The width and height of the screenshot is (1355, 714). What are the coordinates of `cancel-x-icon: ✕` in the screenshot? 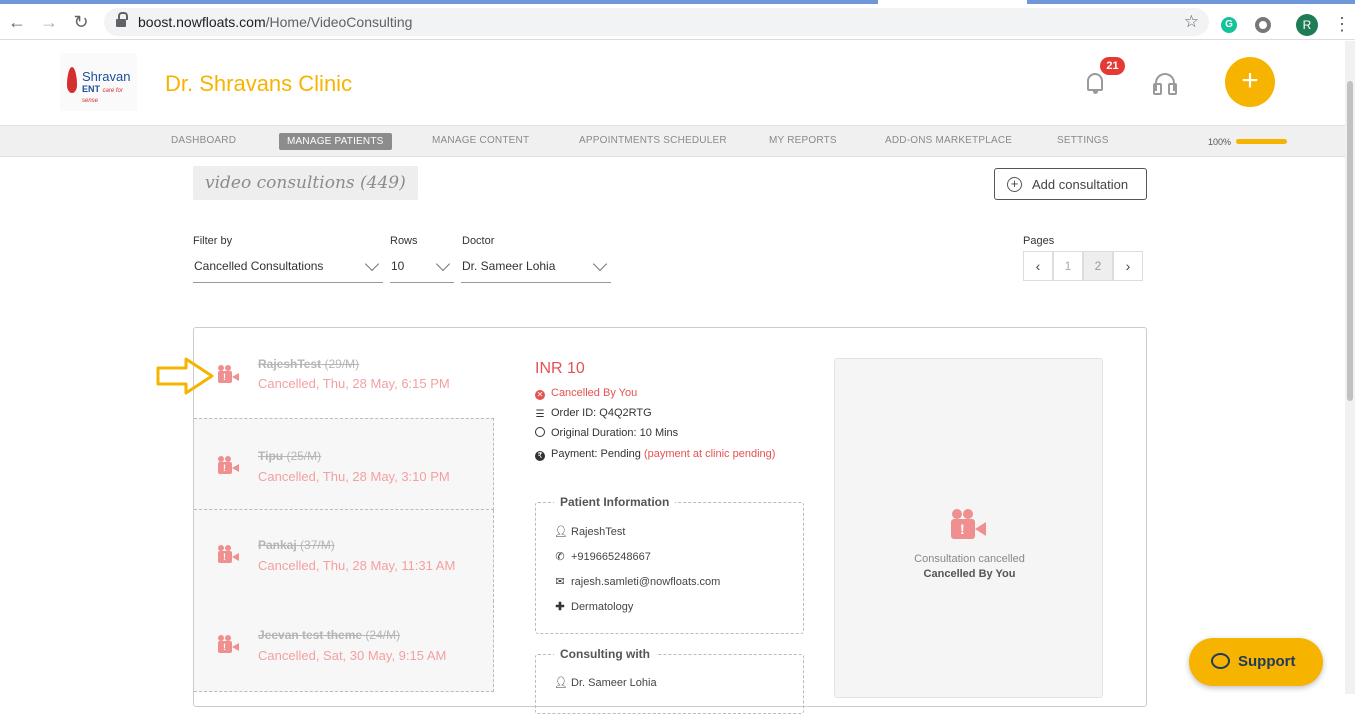 It's located at (540, 395).